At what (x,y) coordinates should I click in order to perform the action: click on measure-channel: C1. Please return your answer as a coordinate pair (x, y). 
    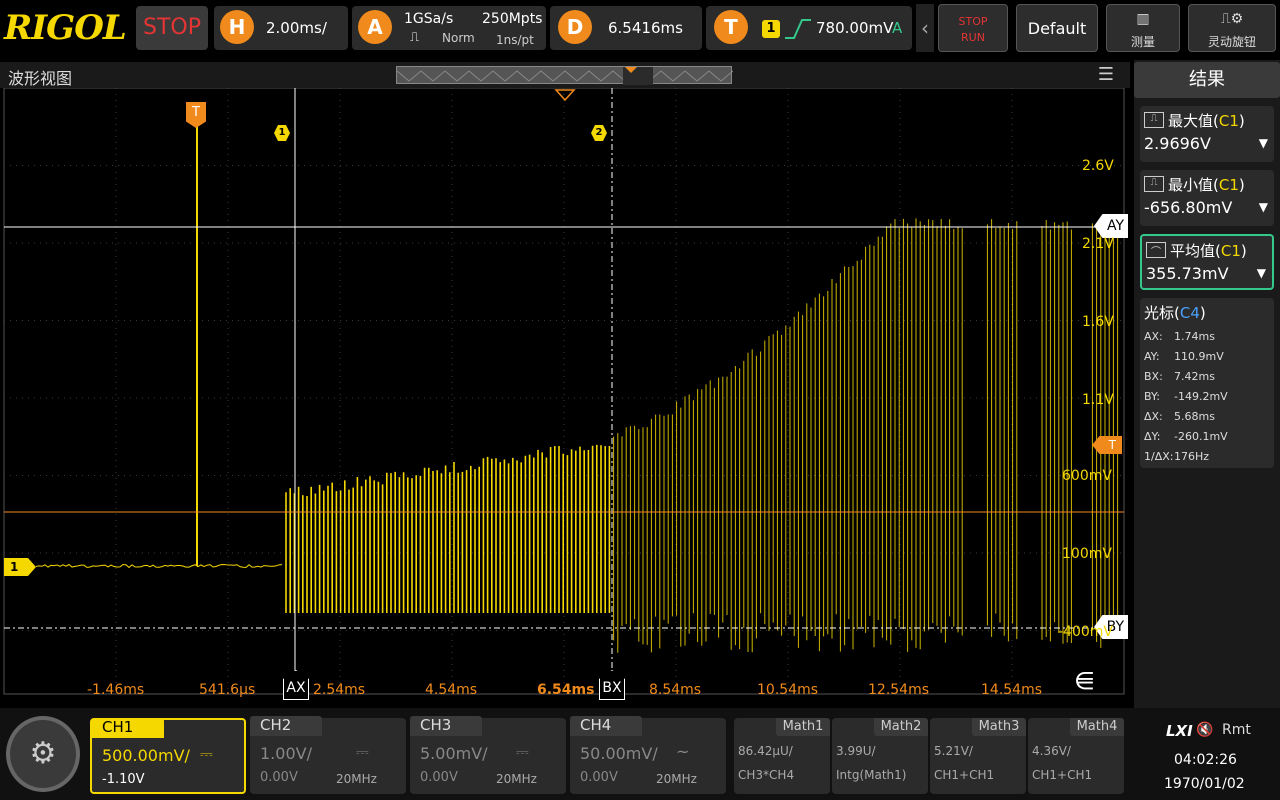
    Looking at the image, I should click on (1229, 185).